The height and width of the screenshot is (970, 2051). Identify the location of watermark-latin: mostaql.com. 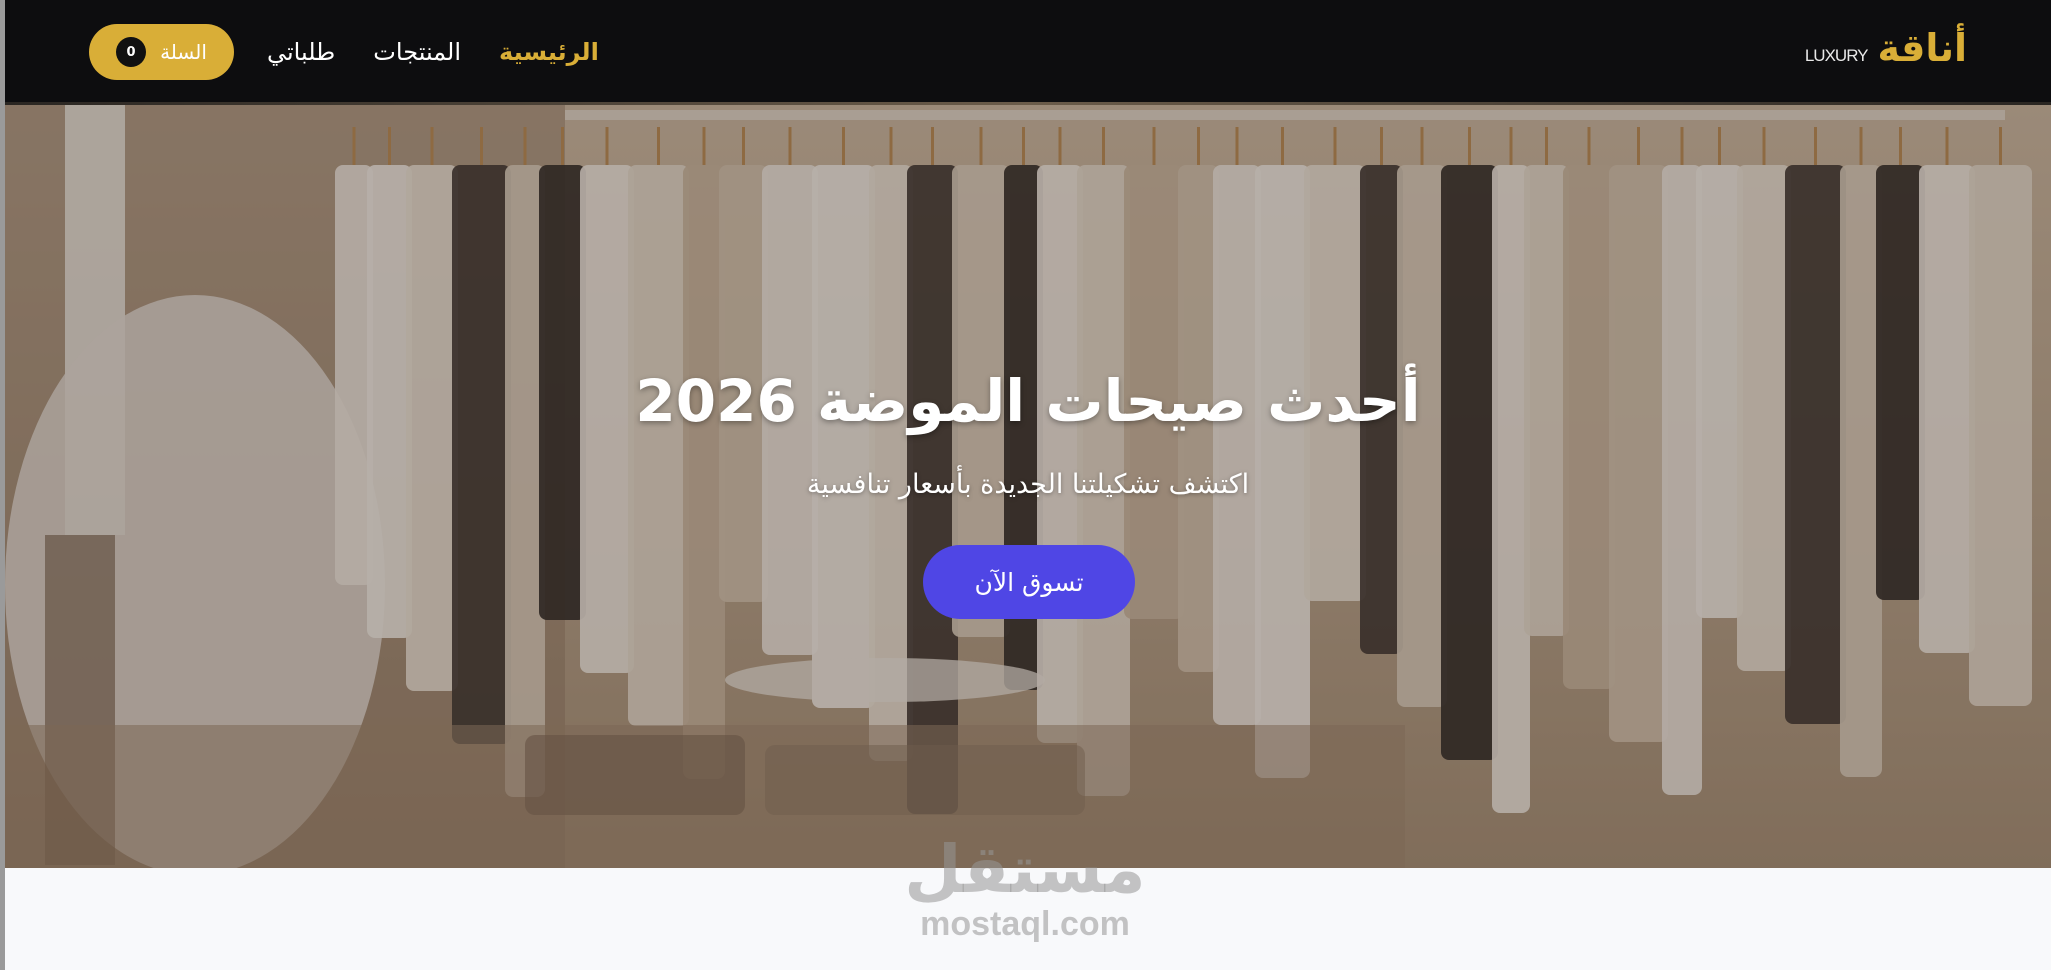
(1025, 924).